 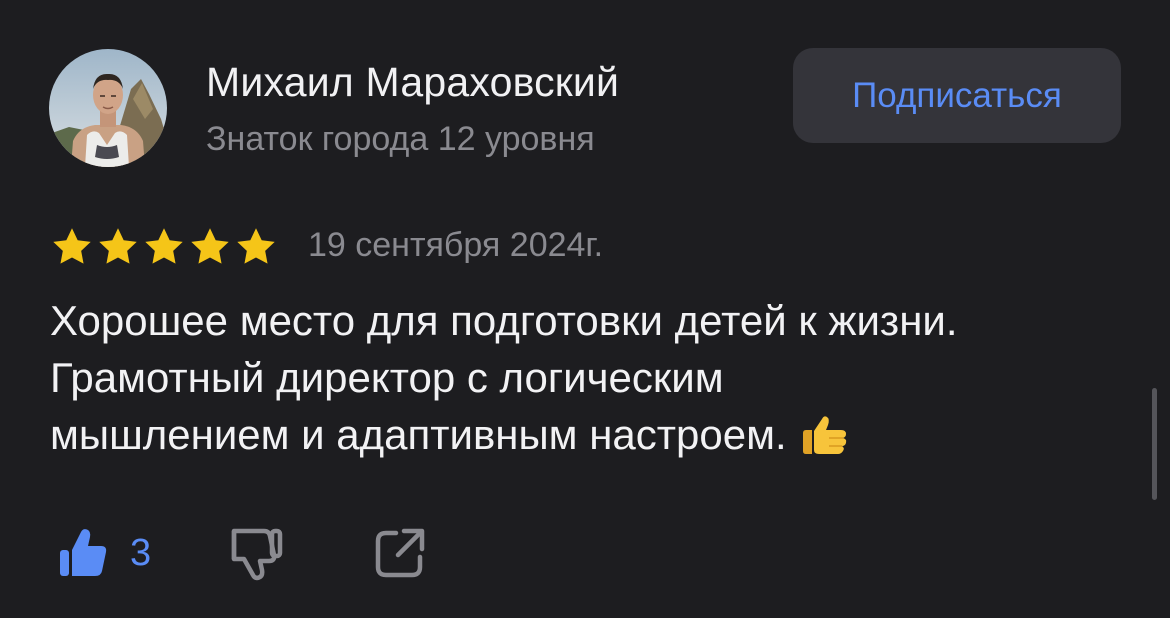 I want to click on subscribe-button: Подписаться, so click(x=957, y=95).